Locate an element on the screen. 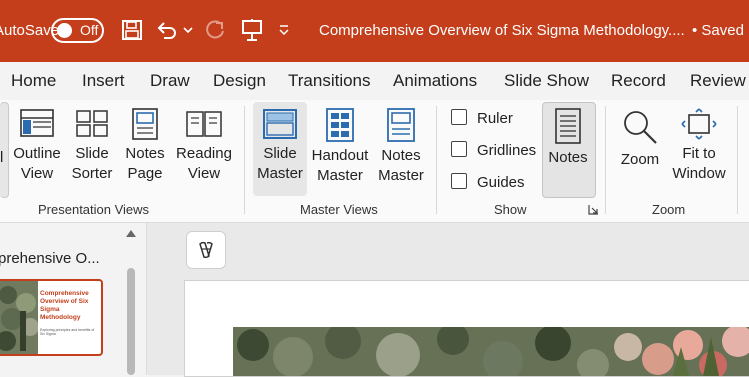  gridlines-checkbox: Gridlines is located at coordinates (493, 150).